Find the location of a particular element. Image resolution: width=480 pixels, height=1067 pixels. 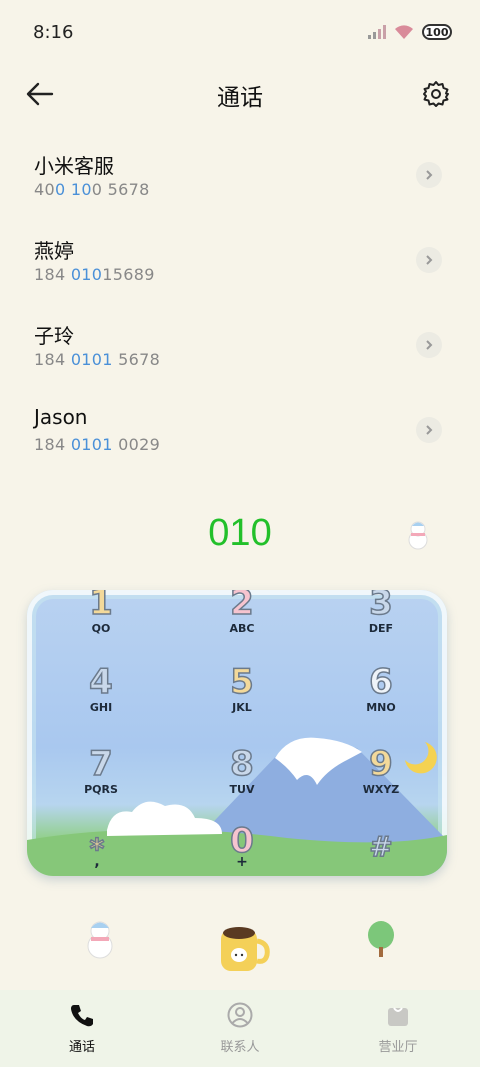

signal-icon is located at coordinates (377, 32).